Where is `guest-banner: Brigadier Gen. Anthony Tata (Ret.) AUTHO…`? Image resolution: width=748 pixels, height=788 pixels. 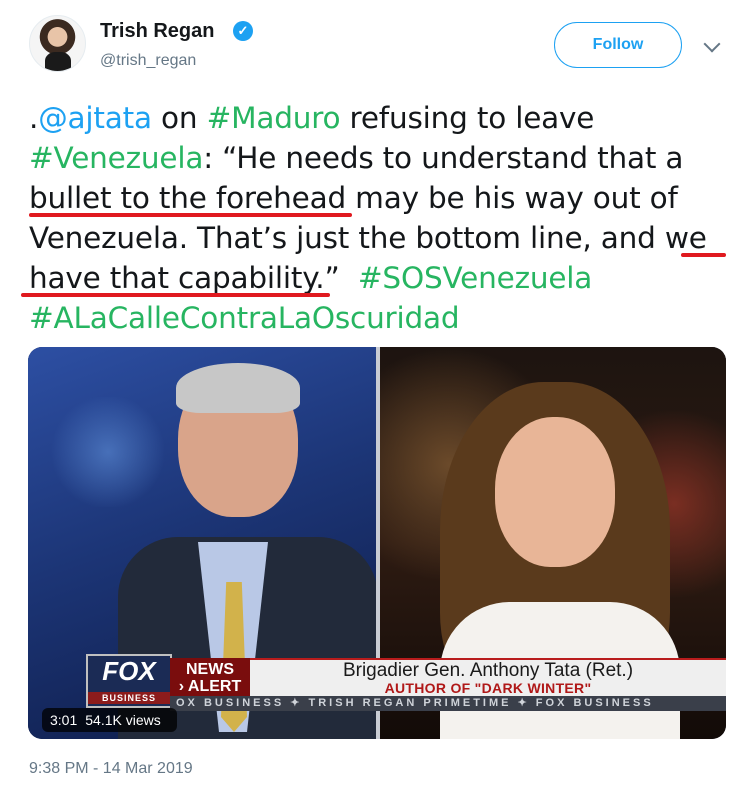 guest-banner: Brigadier Gen. Anthony Tata (Ret.) AUTHO… is located at coordinates (488, 677).